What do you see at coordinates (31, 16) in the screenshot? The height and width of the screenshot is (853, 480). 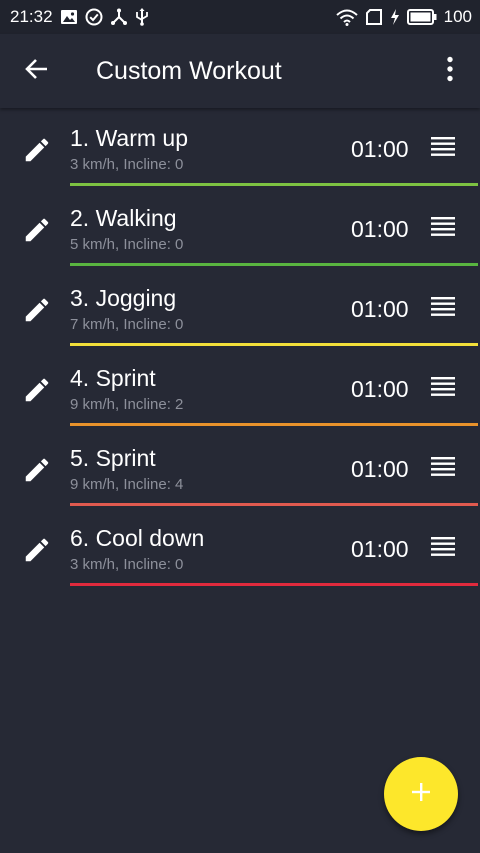 I see `status-time: 21:32` at bounding box center [31, 16].